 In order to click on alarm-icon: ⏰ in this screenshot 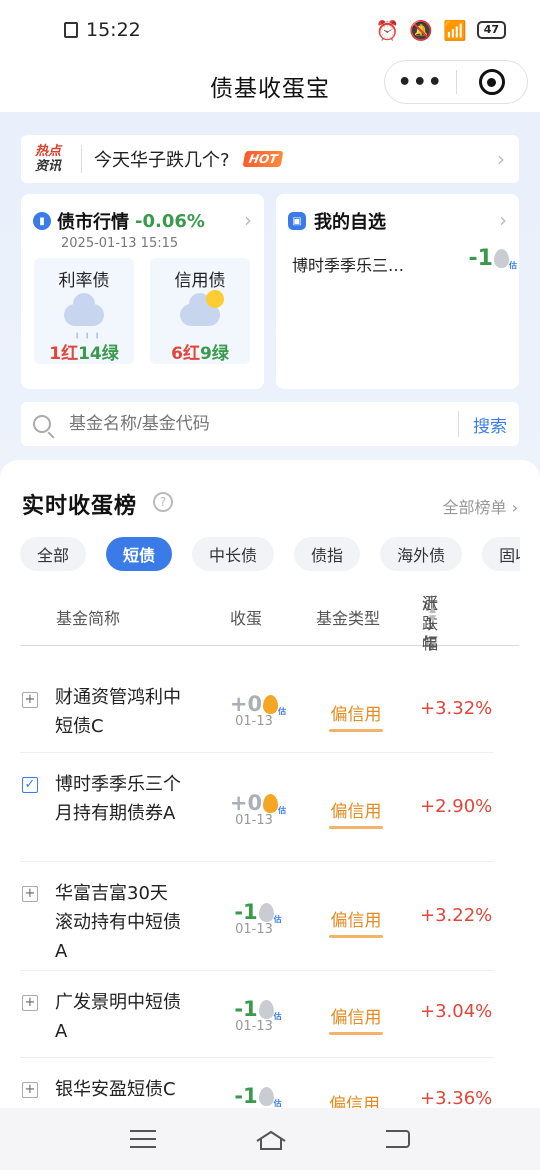, I will do `click(387, 30)`.